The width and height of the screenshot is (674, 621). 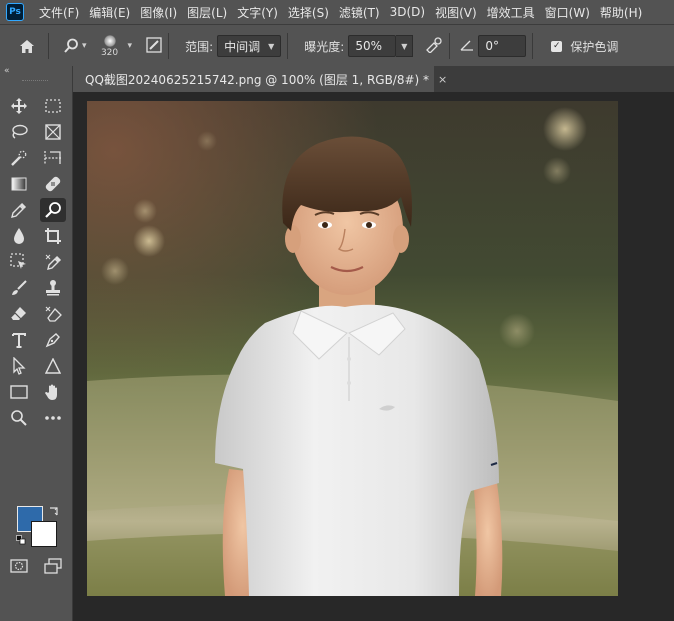 I want to click on menu-layer: 图层(L), so click(x=207, y=12).